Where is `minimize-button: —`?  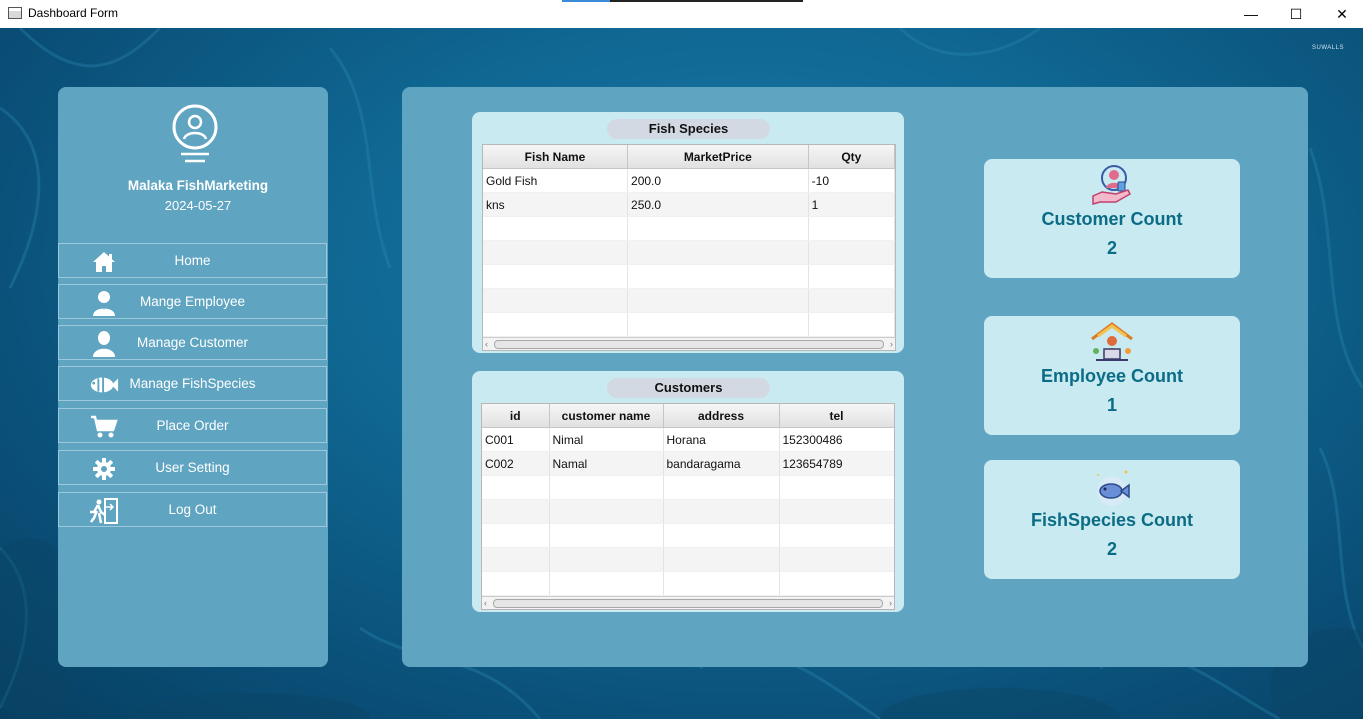 minimize-button: — is located at coordinates (1251, 14).